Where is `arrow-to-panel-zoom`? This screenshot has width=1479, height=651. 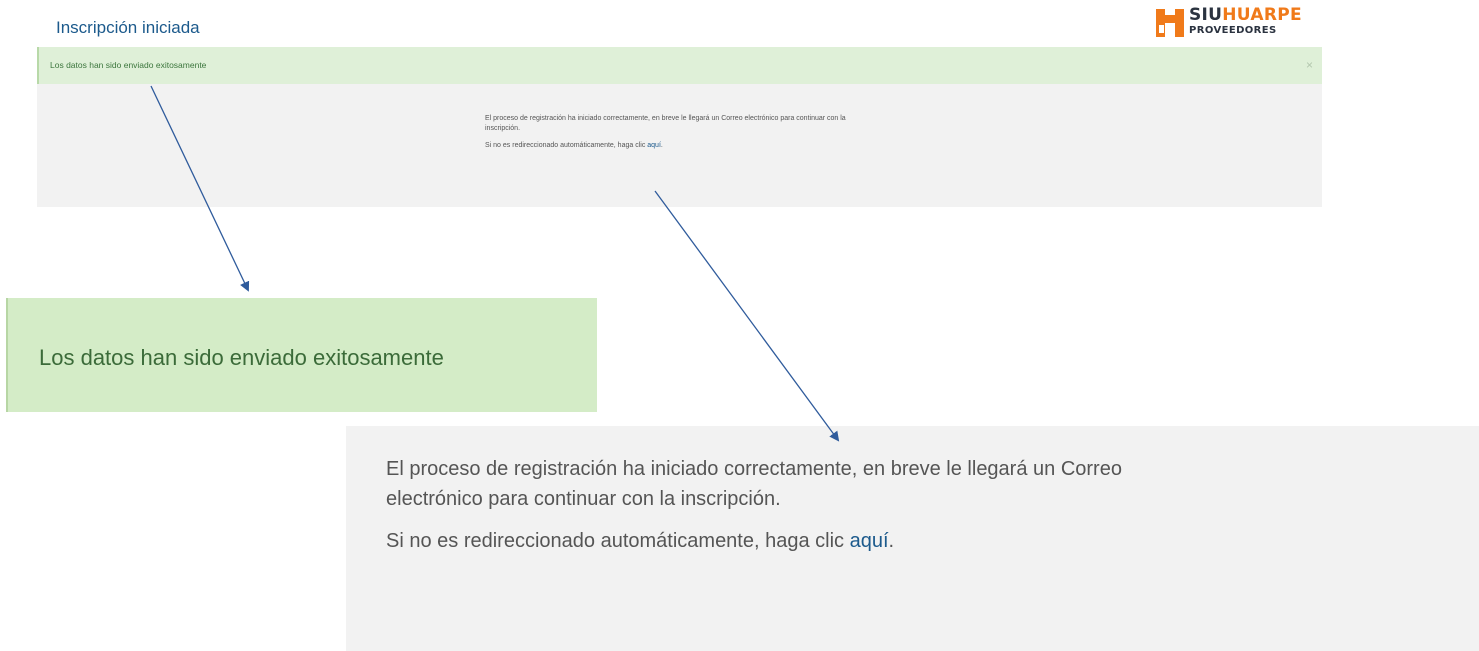 arrow-to-panel-zoom is located at coordinates (747, 316).